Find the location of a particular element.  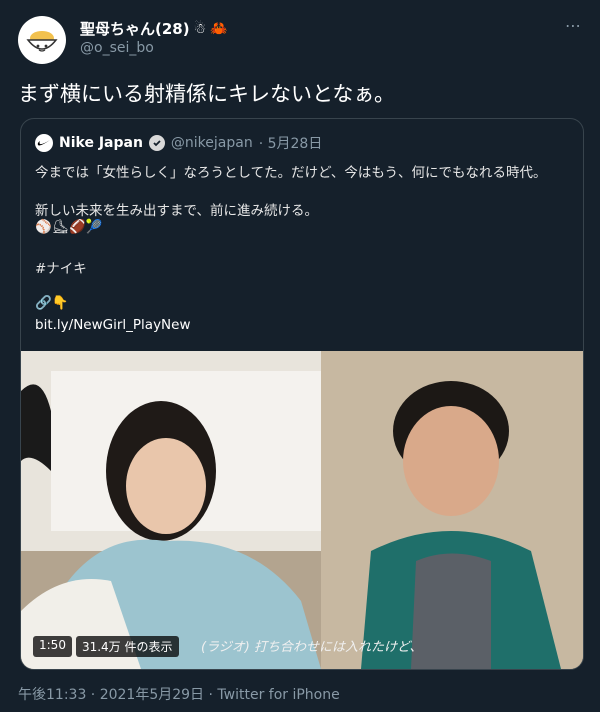

author-name-row: 聖母ちゃん(28) ☃ 🦀 is located at coordinates (154, 28).